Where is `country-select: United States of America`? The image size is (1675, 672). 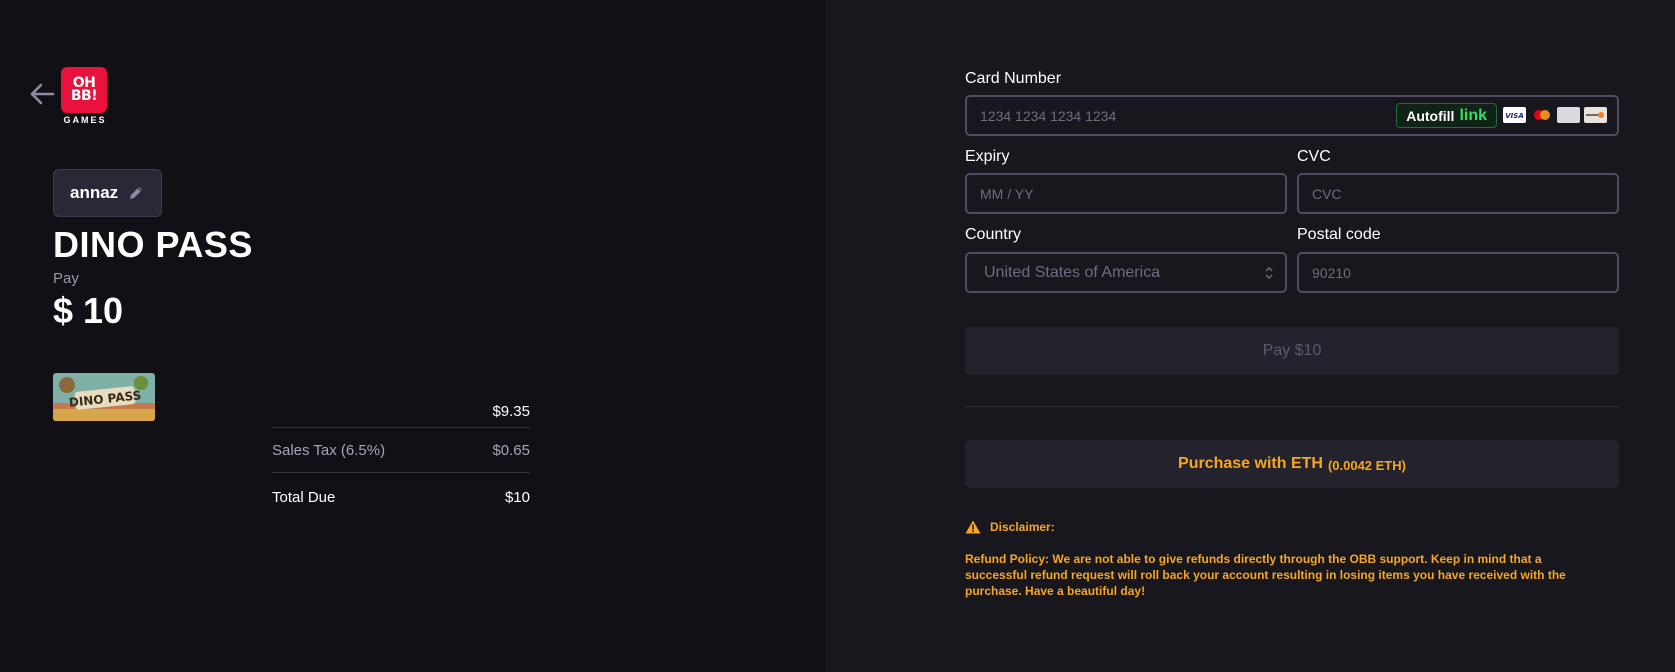 country-select: United States of America is located at coordinates (1126, 272).